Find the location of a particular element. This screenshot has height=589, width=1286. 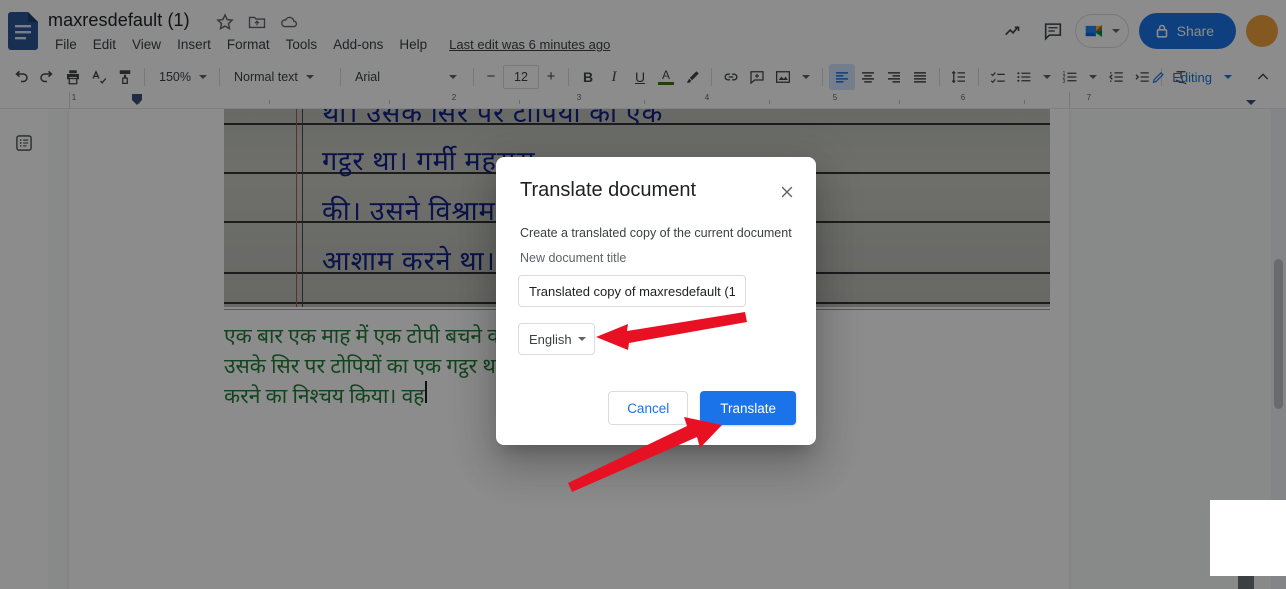

align-center-icon is located at coordinates (868, 77).